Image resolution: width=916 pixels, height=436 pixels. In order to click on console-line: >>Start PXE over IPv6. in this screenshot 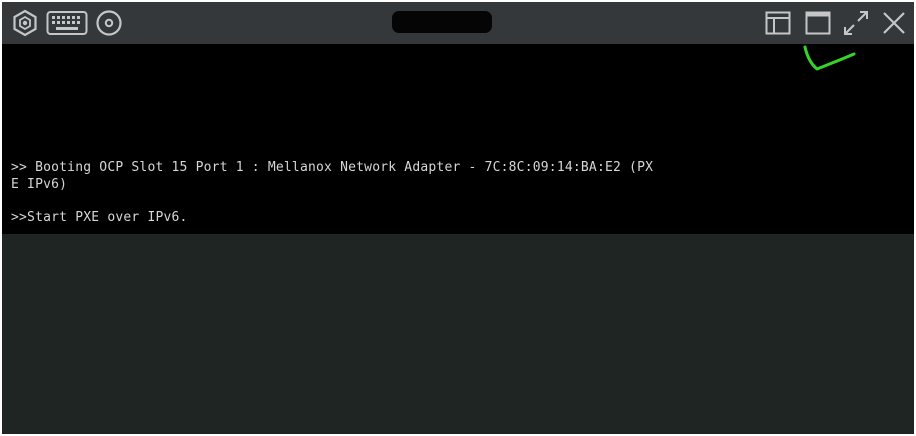, I will do `click(99, 217)`.